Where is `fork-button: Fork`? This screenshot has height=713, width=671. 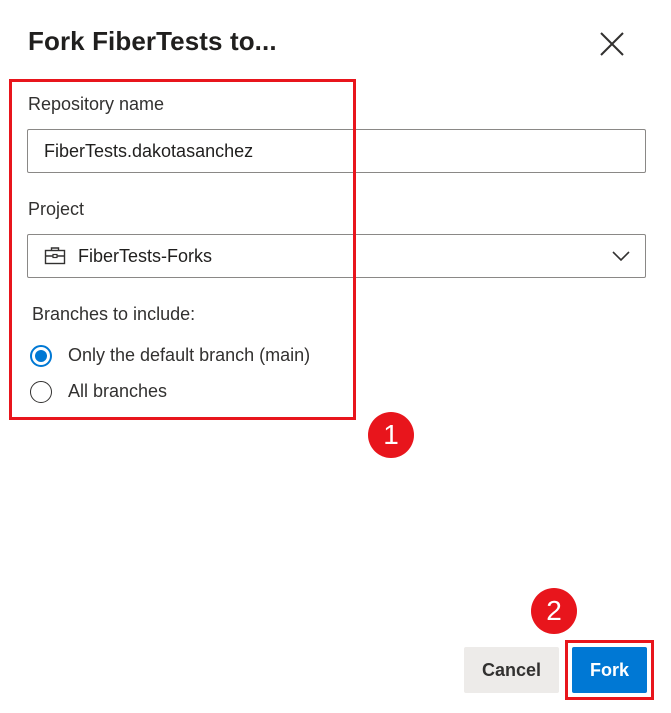
fork-button: Fork is located at coordinates (609, 670).